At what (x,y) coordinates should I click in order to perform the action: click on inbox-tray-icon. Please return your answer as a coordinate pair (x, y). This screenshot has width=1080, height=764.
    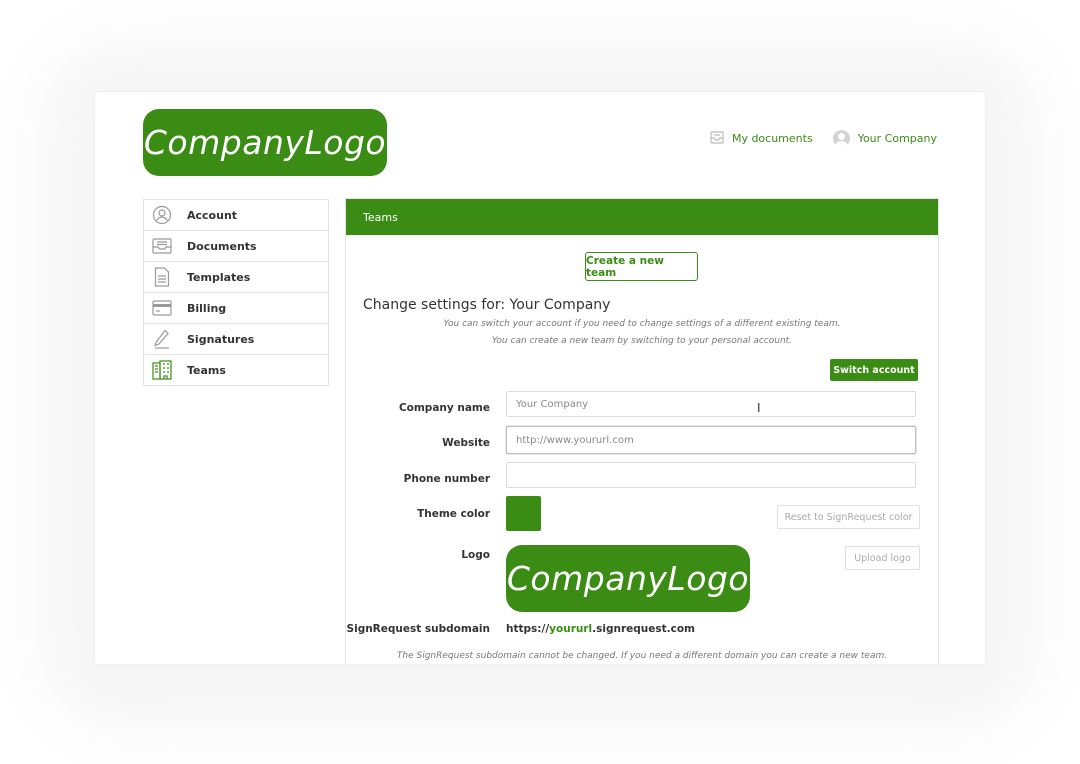
    Looking at the image, I should click on (162, 246).